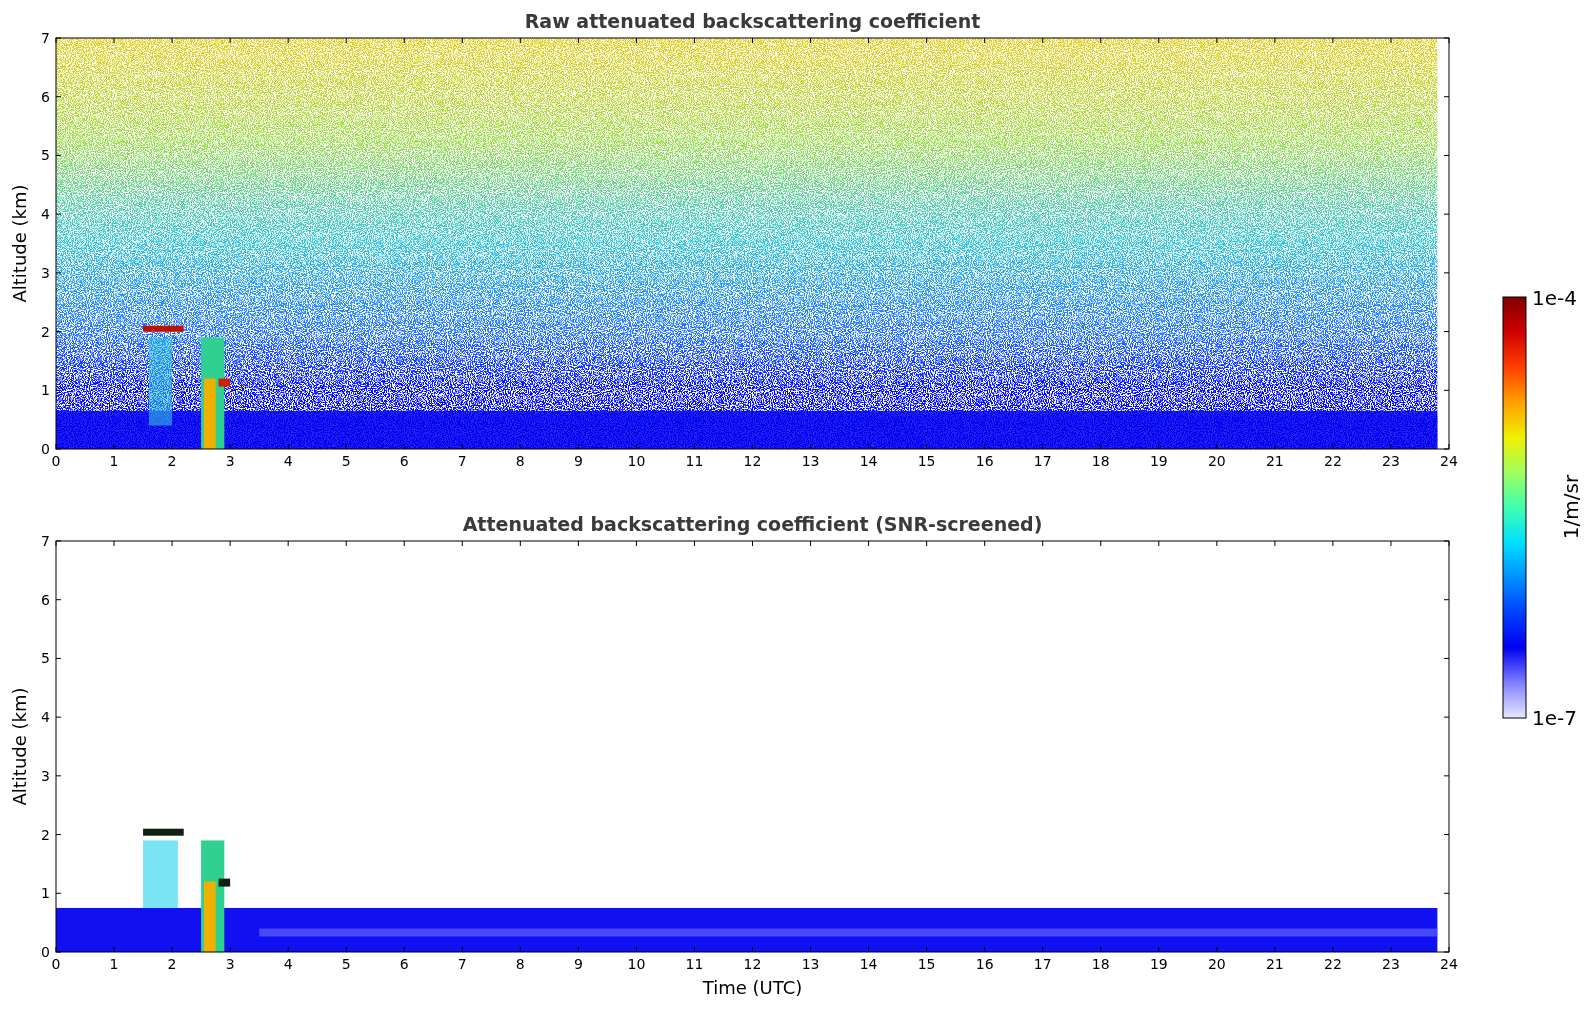  I want to click on x-axis-label: Time (UTC), so click(752, 987).